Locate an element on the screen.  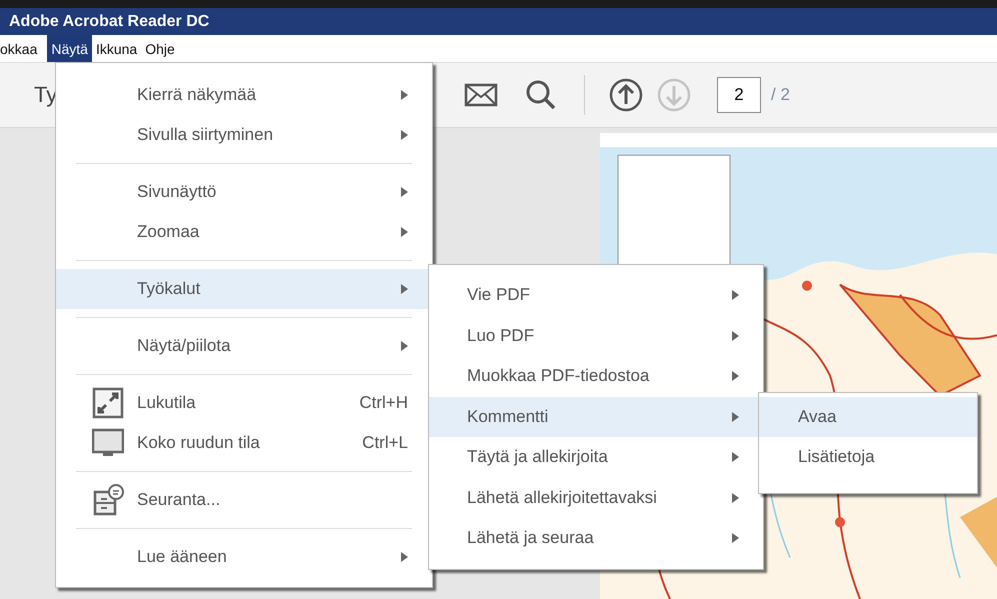
menu-item: Koko ruudun tila Ctrl+L is located at coordinates (244, 443).